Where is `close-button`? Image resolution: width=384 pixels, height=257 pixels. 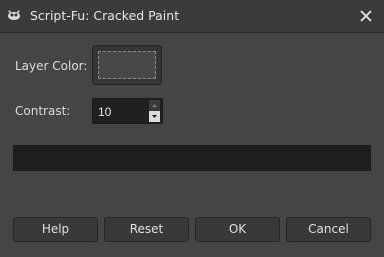 close-button is located at coordinates (366, 16).